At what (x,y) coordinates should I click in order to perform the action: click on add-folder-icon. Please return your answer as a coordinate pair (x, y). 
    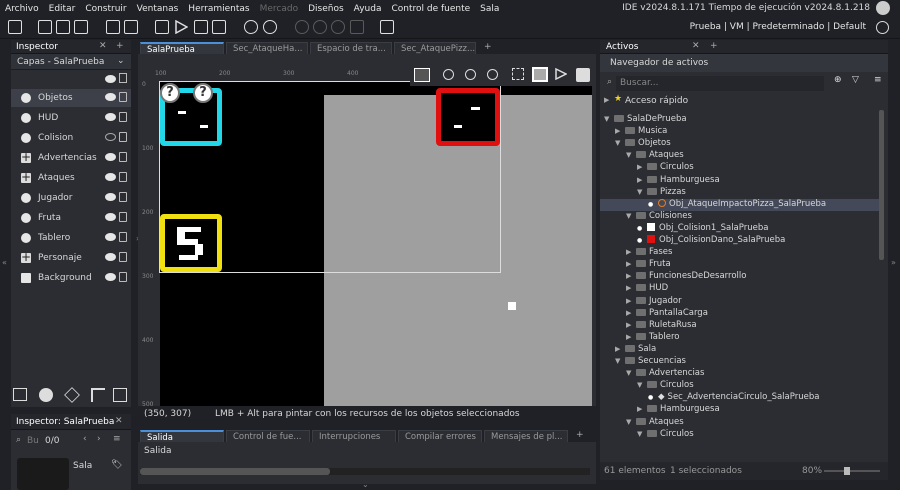
    Looking at the image, I should click on (120, 395).